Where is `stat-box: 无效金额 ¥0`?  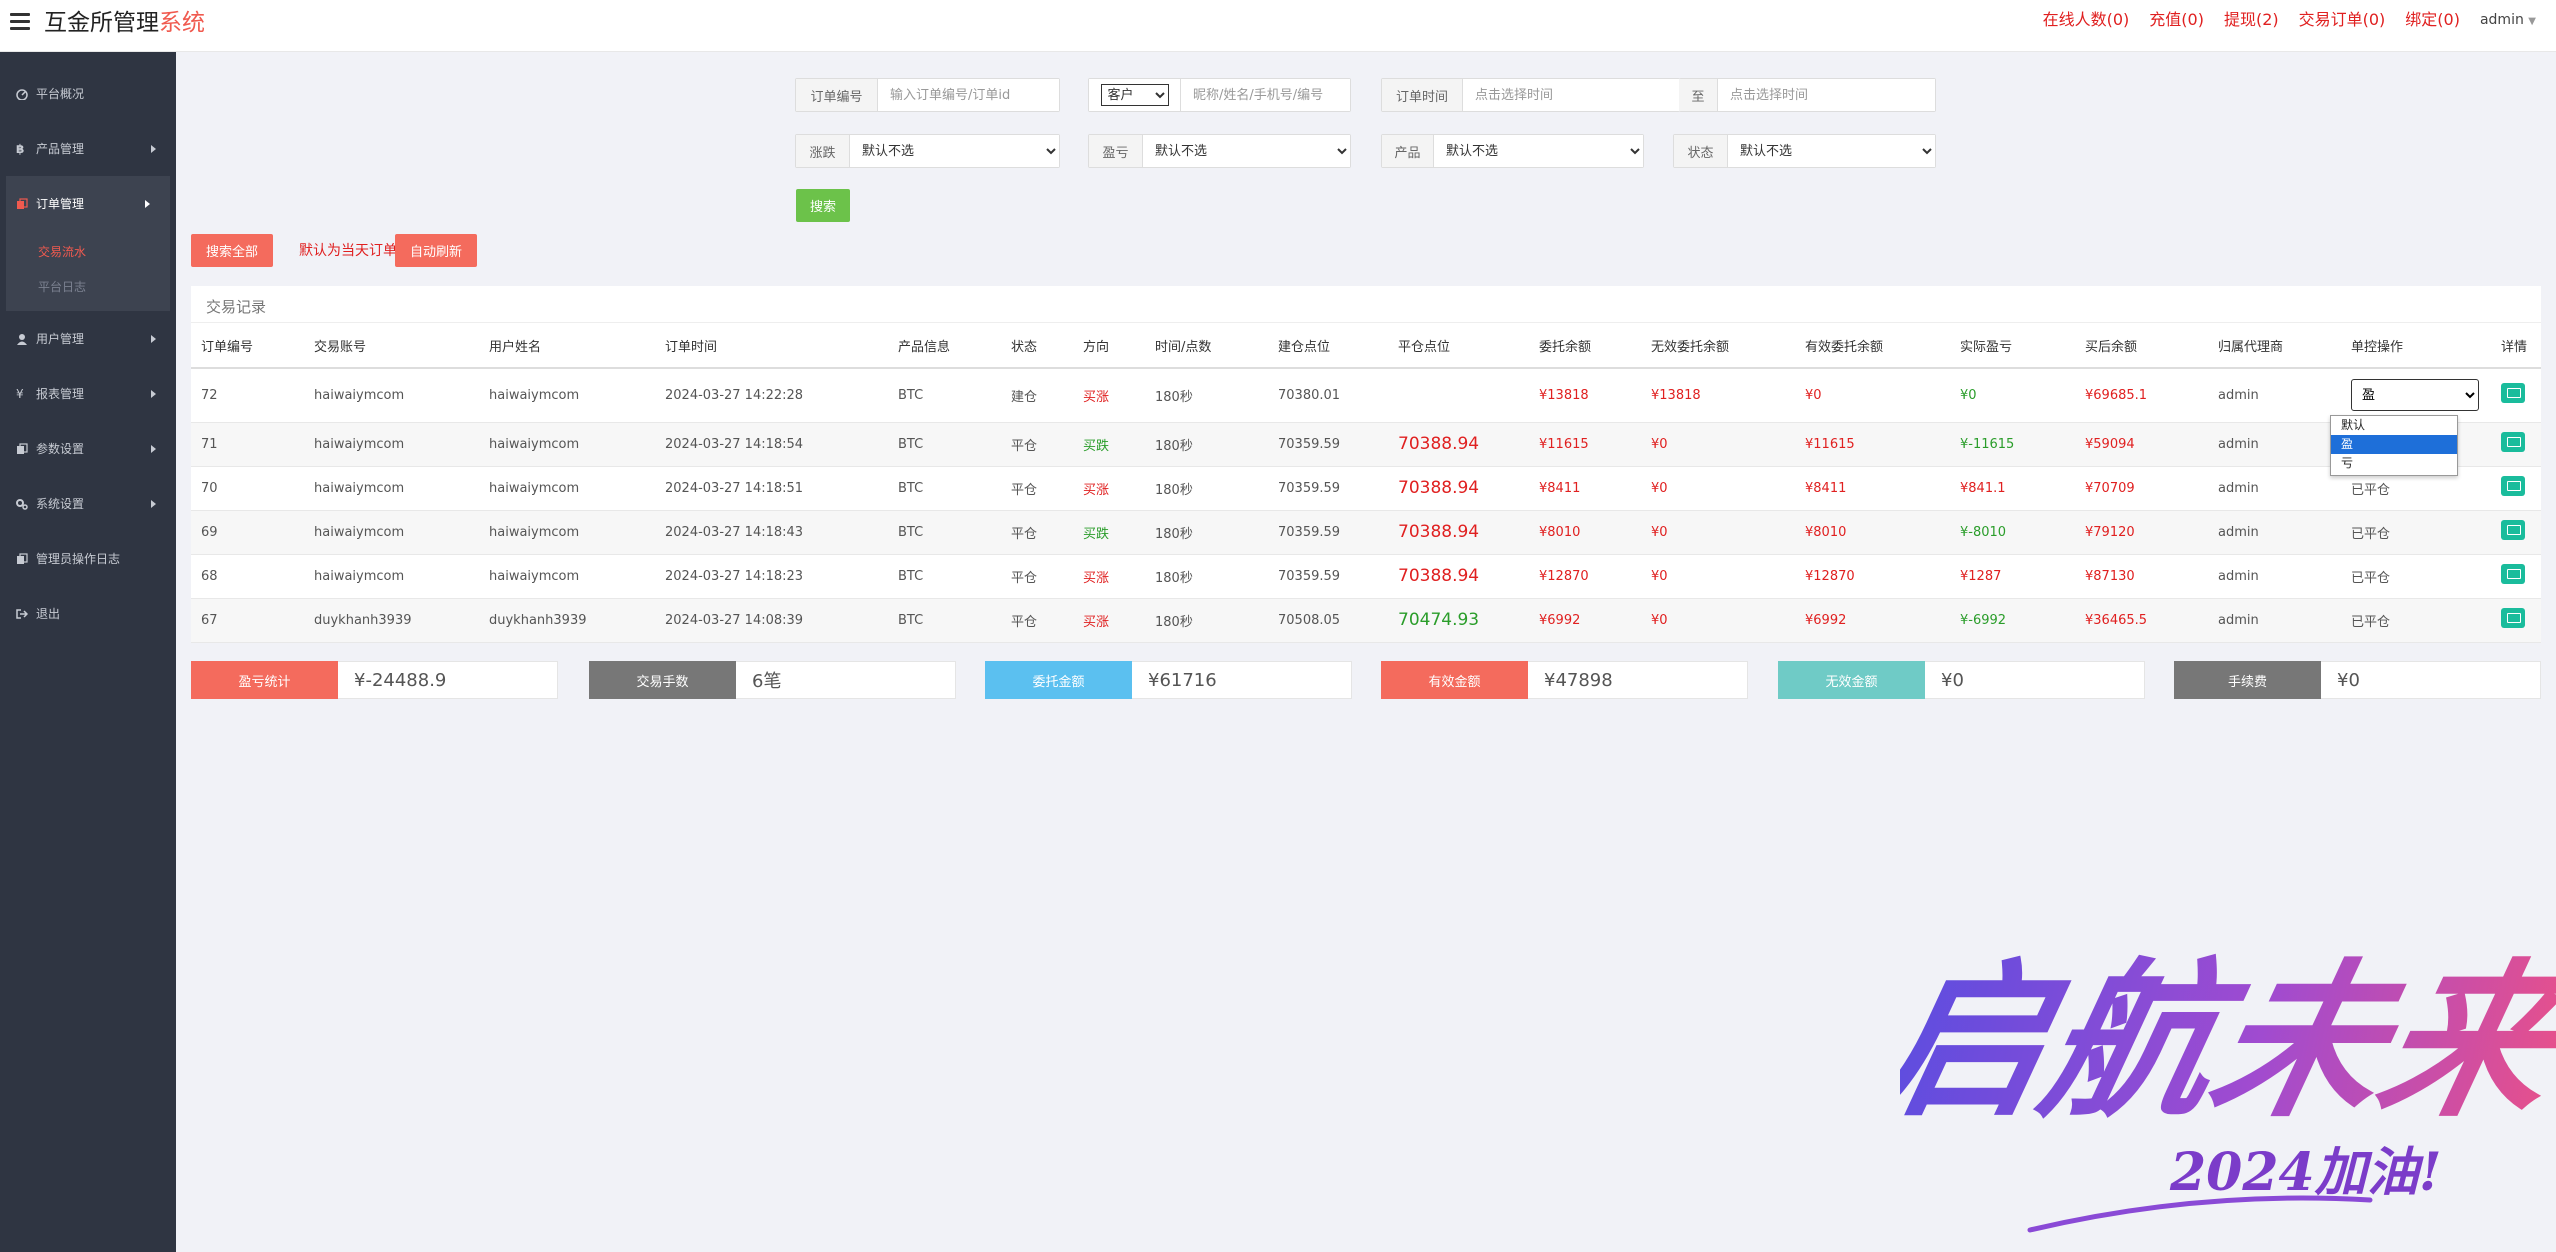 stat-box: 无效金额 ¥0 is located at coordinates (1961, 680).